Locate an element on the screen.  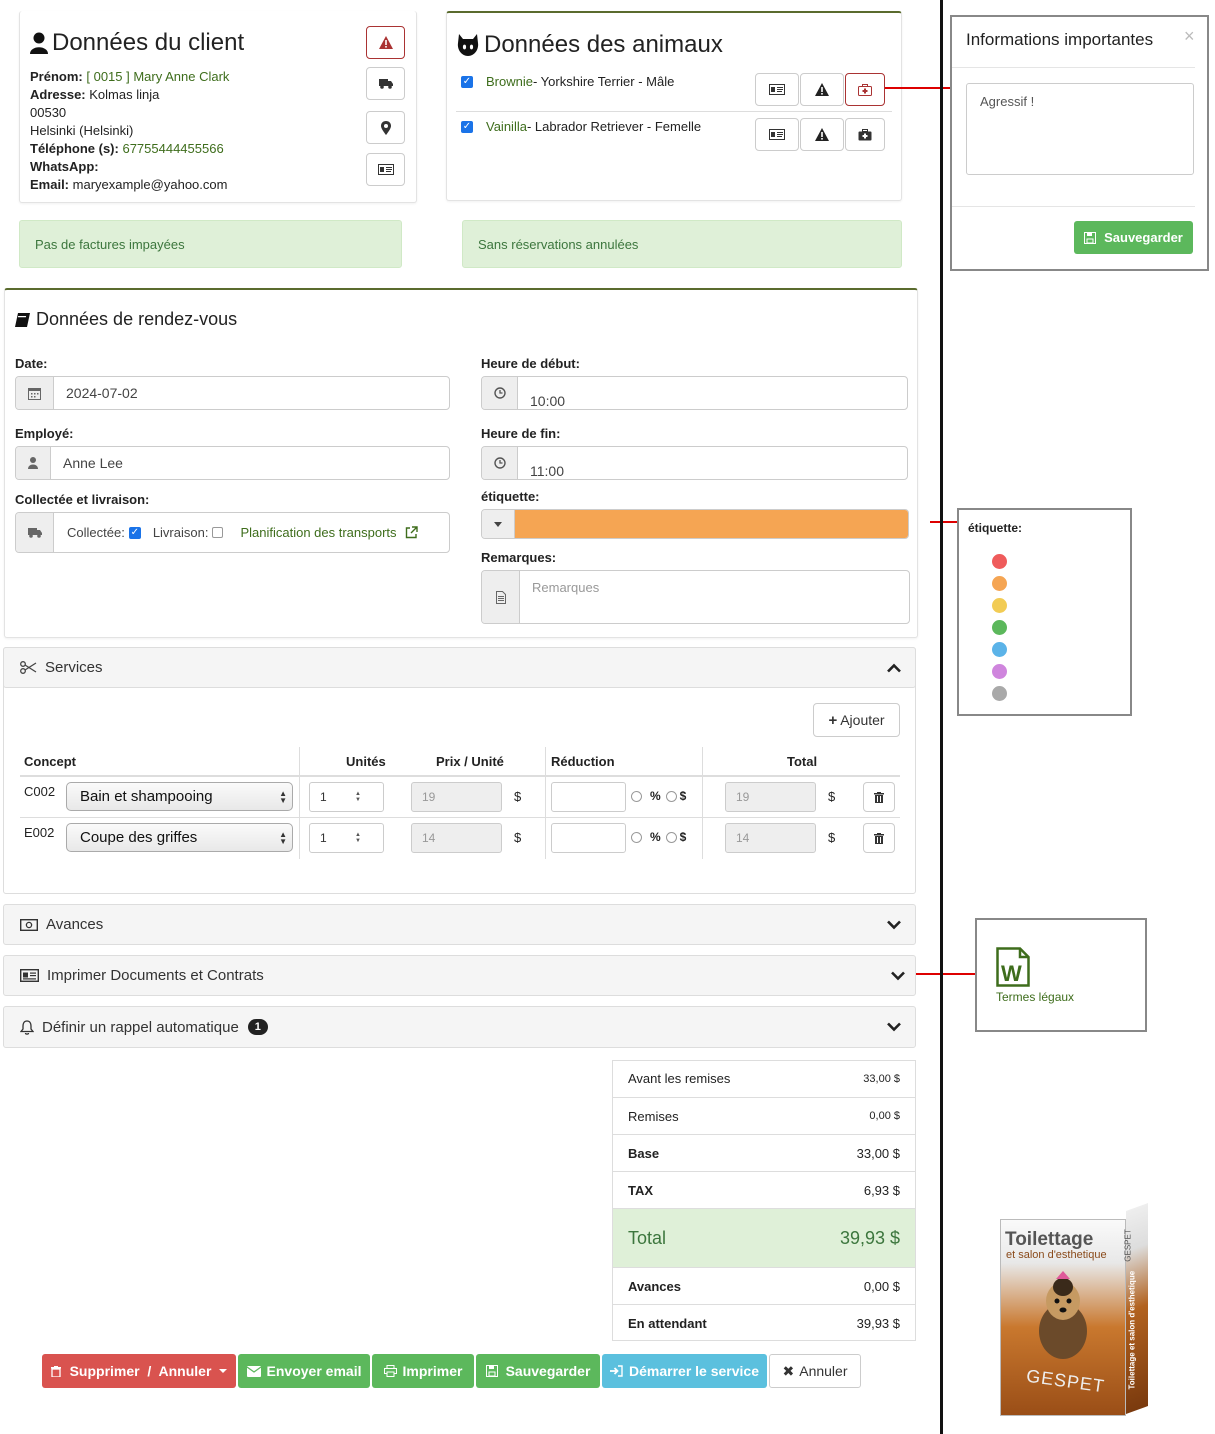
medkit-icon is located at coordinates (865, 89).